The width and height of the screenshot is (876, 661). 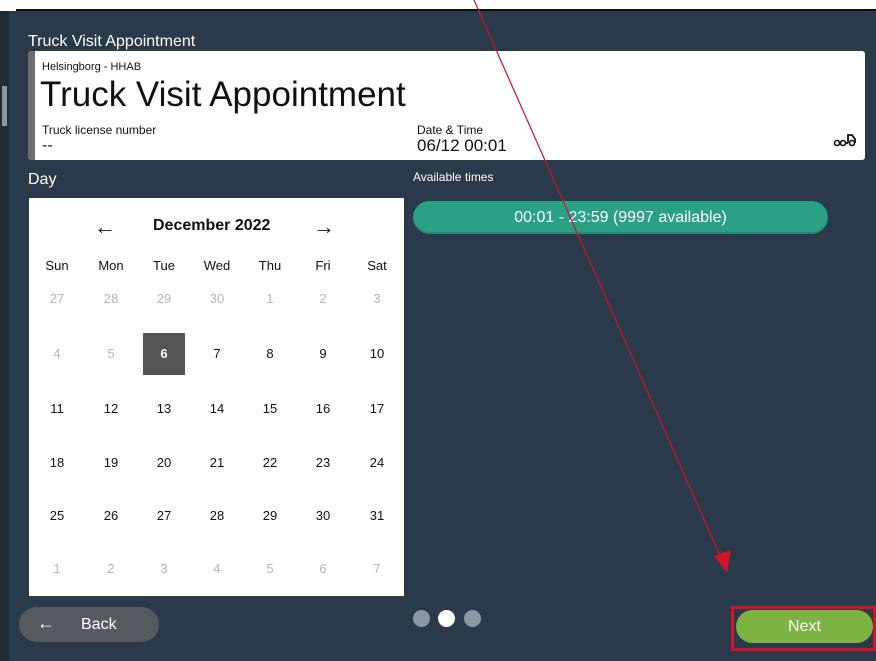 I want to click on next-month-arrow-icon: →, so click(x=324, y=227).